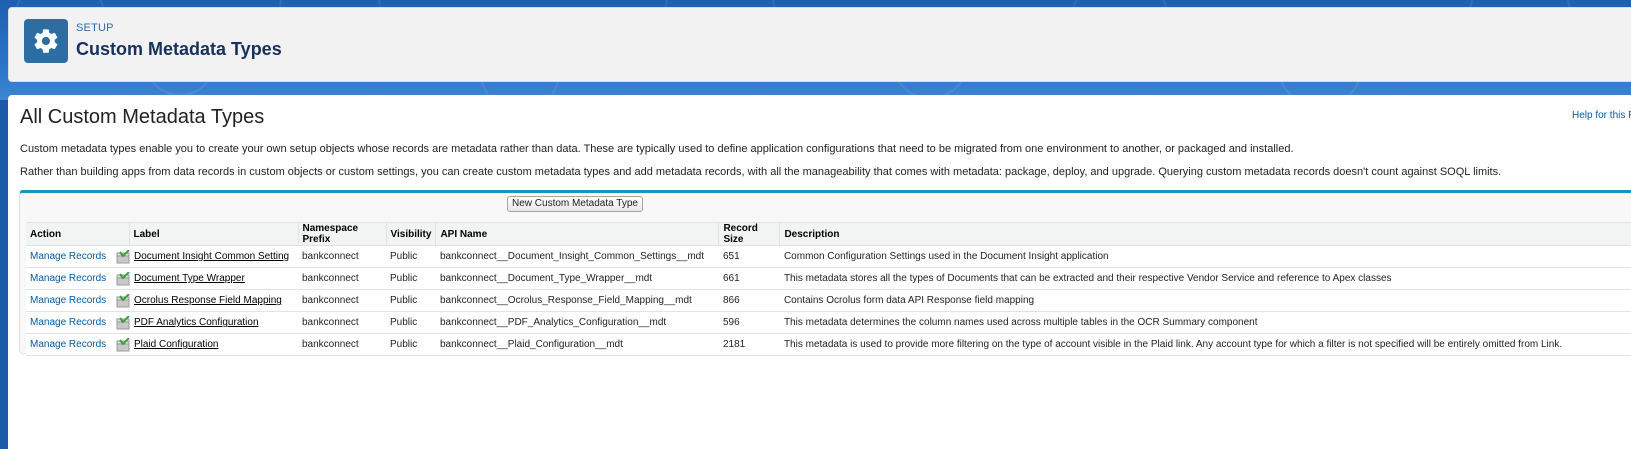 This screenshot has width=1631, height=449. I want to click on record-size-cell: 2181, so click(749, 344).